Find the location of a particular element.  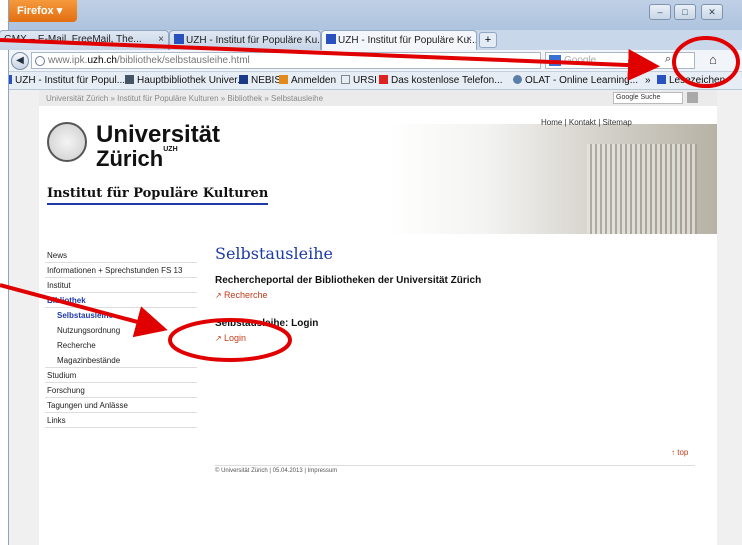

close-window-button: ✕ is located at coordinates (712, 12).